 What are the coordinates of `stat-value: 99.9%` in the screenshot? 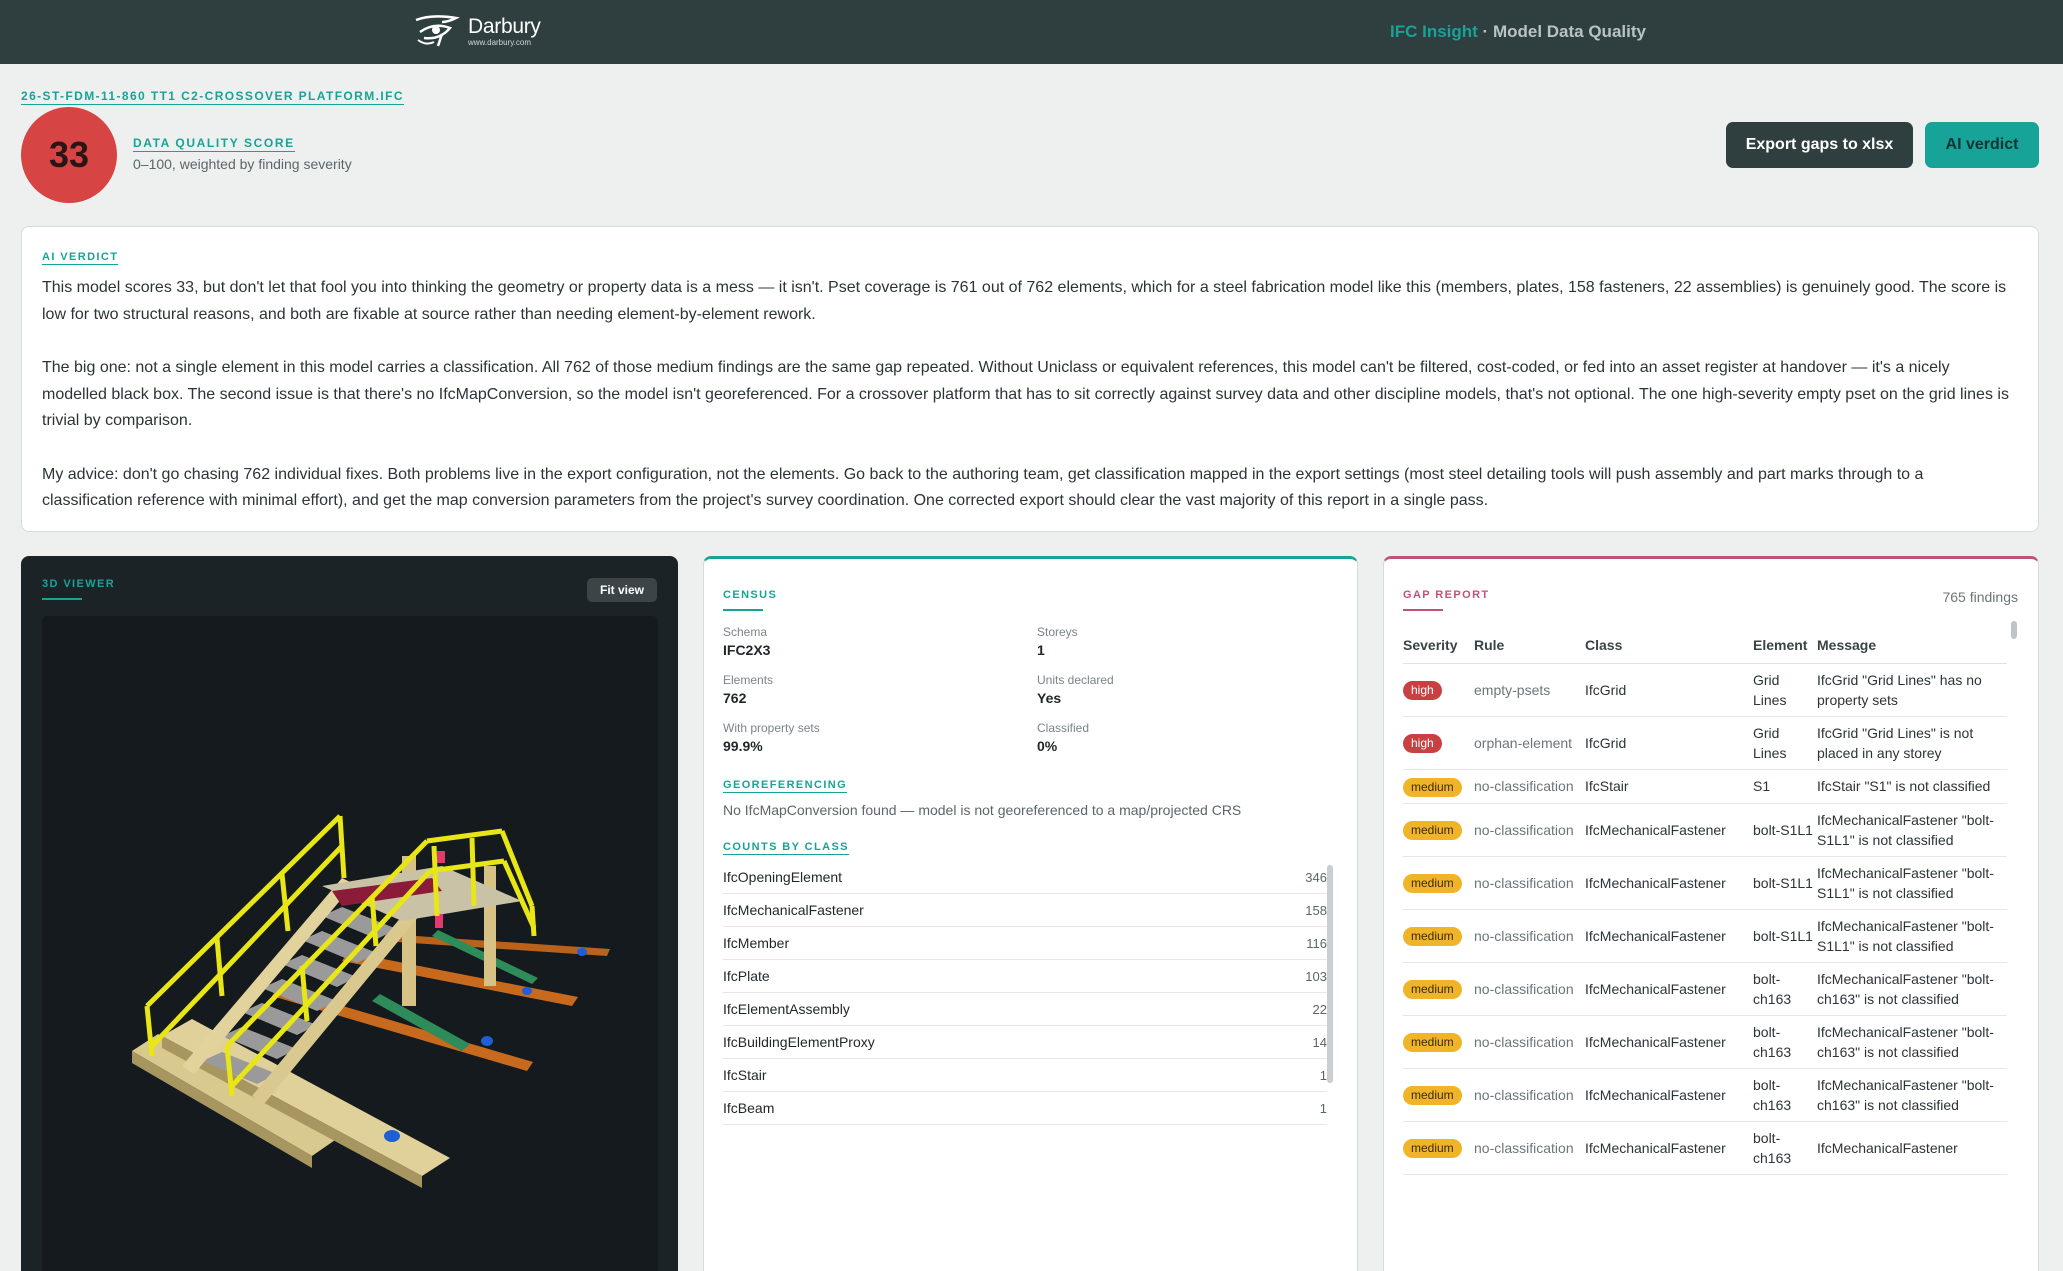 It's located at (743, 746).